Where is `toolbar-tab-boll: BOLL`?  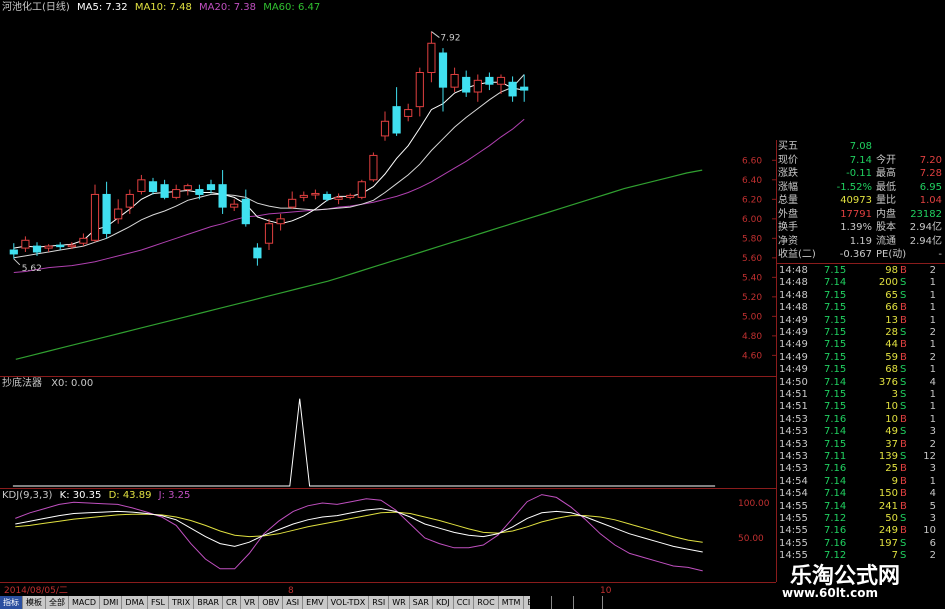 toolbar-tab-boll: BOLL is located at coordinates (538, 602).